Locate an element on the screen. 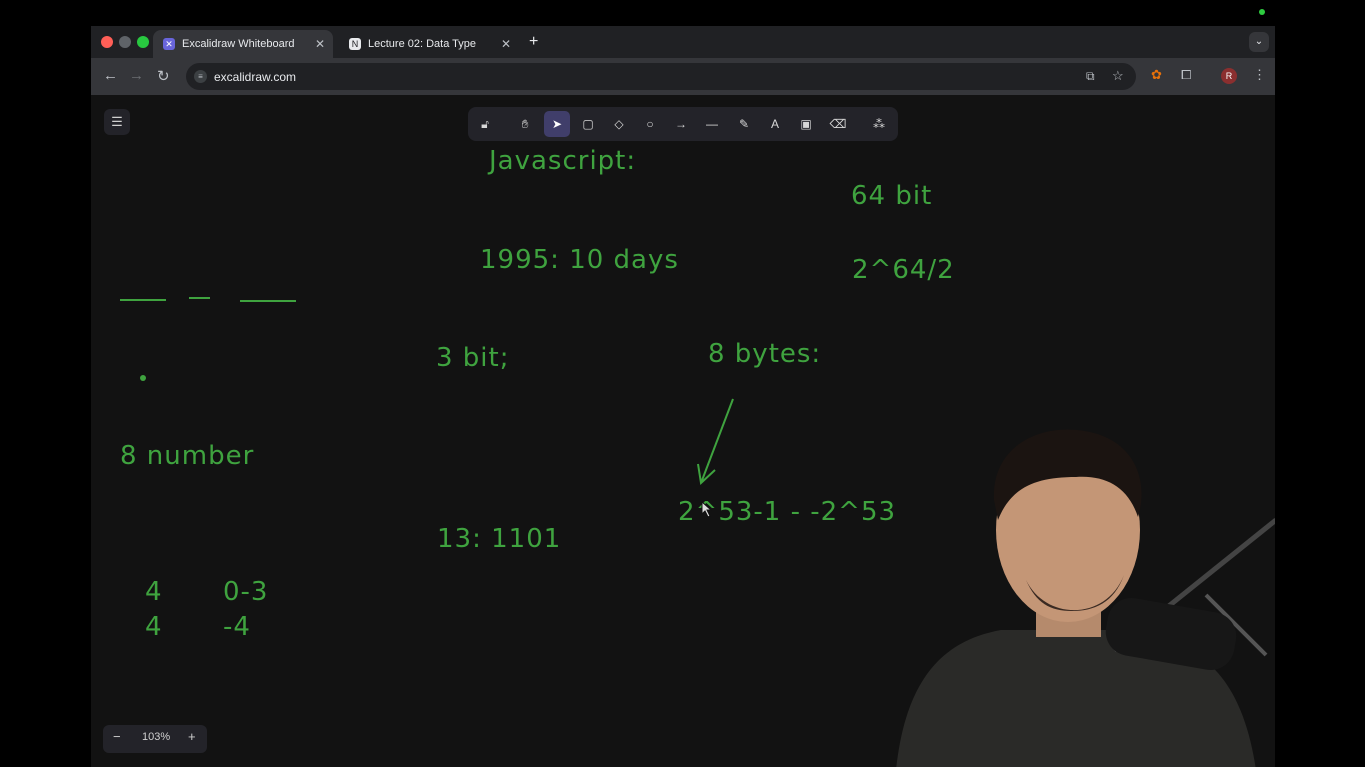 Image resolution: width=1365 pixels, height=767 pixels. tab-lecture: N Lecture 02: Data Type ✕ is located at coordinates (429, 44).